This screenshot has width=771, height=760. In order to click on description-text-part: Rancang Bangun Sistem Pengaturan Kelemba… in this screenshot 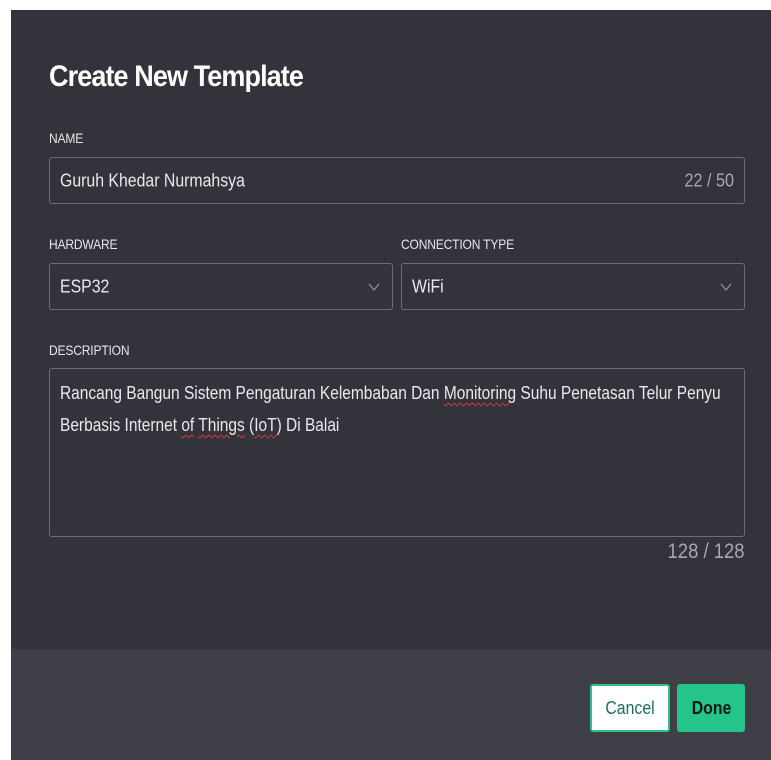, I will do `click(252, 393)`.